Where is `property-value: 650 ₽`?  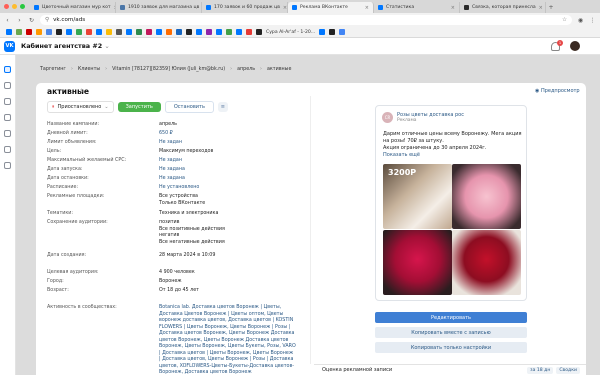
property-value: 650 ₽ is located at coordinates (227, 134).